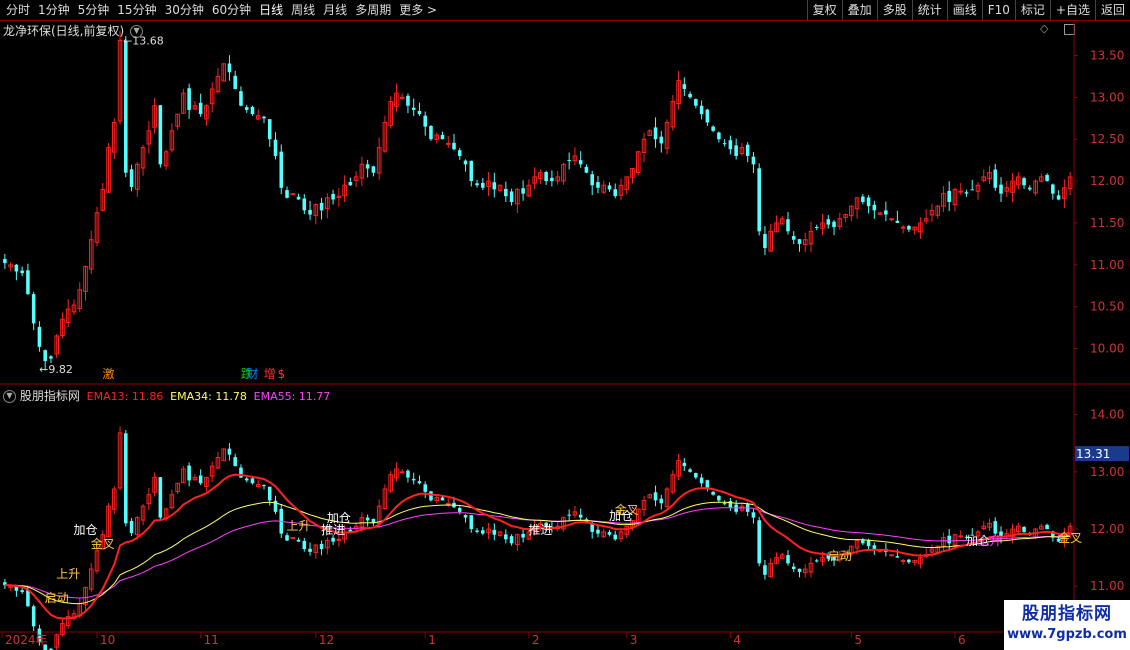 The image size is (1130, 650). What do you see at coordinates (634, 640) in the screenshot?
I see `time-label-6: 3` at bounding box center [634, 640].